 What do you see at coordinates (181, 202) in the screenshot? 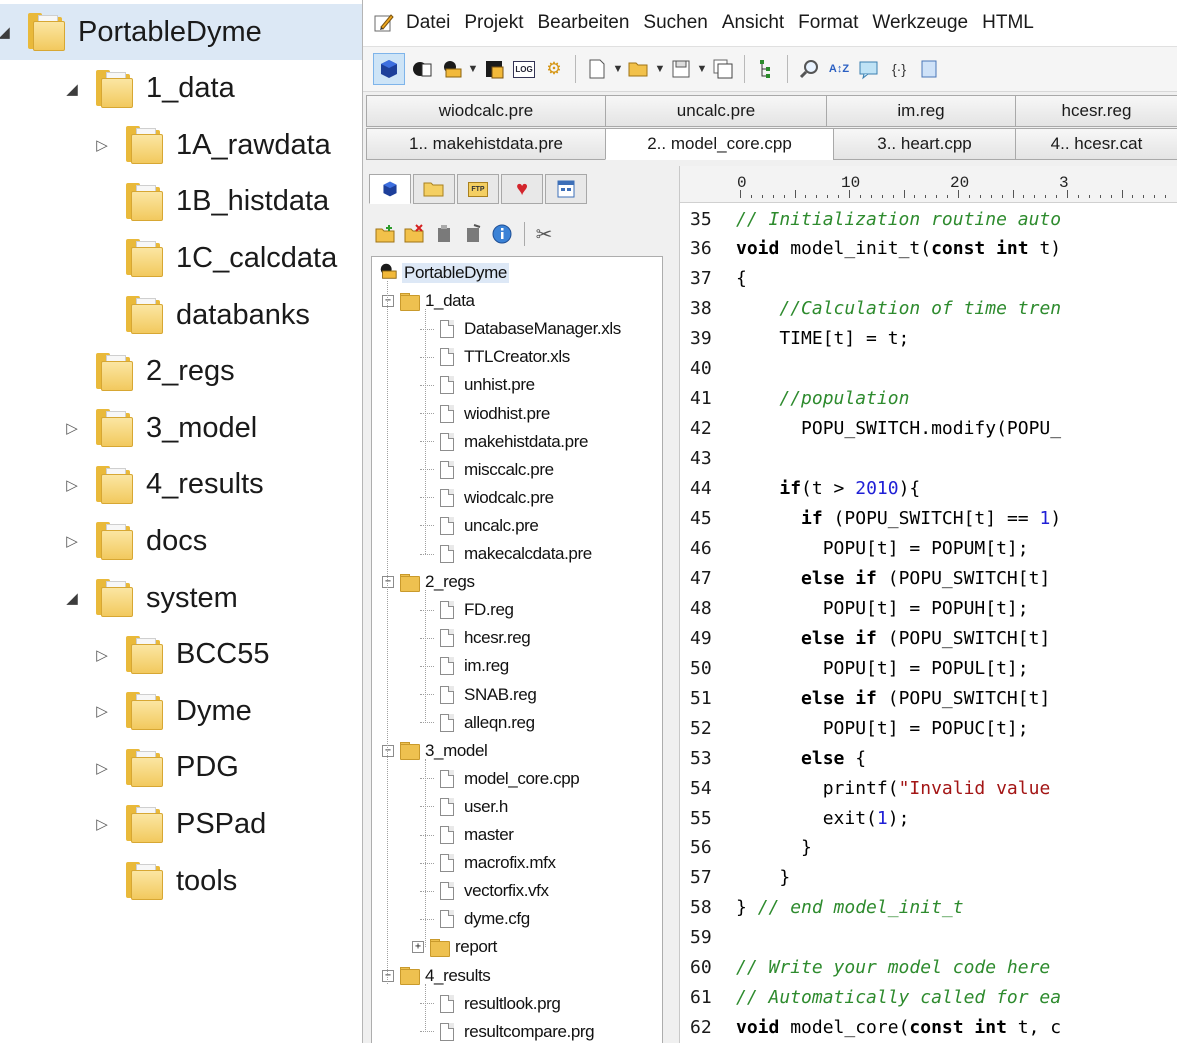
I see `explorer-item: 1B_histdata` at bounding box center [181, 202].